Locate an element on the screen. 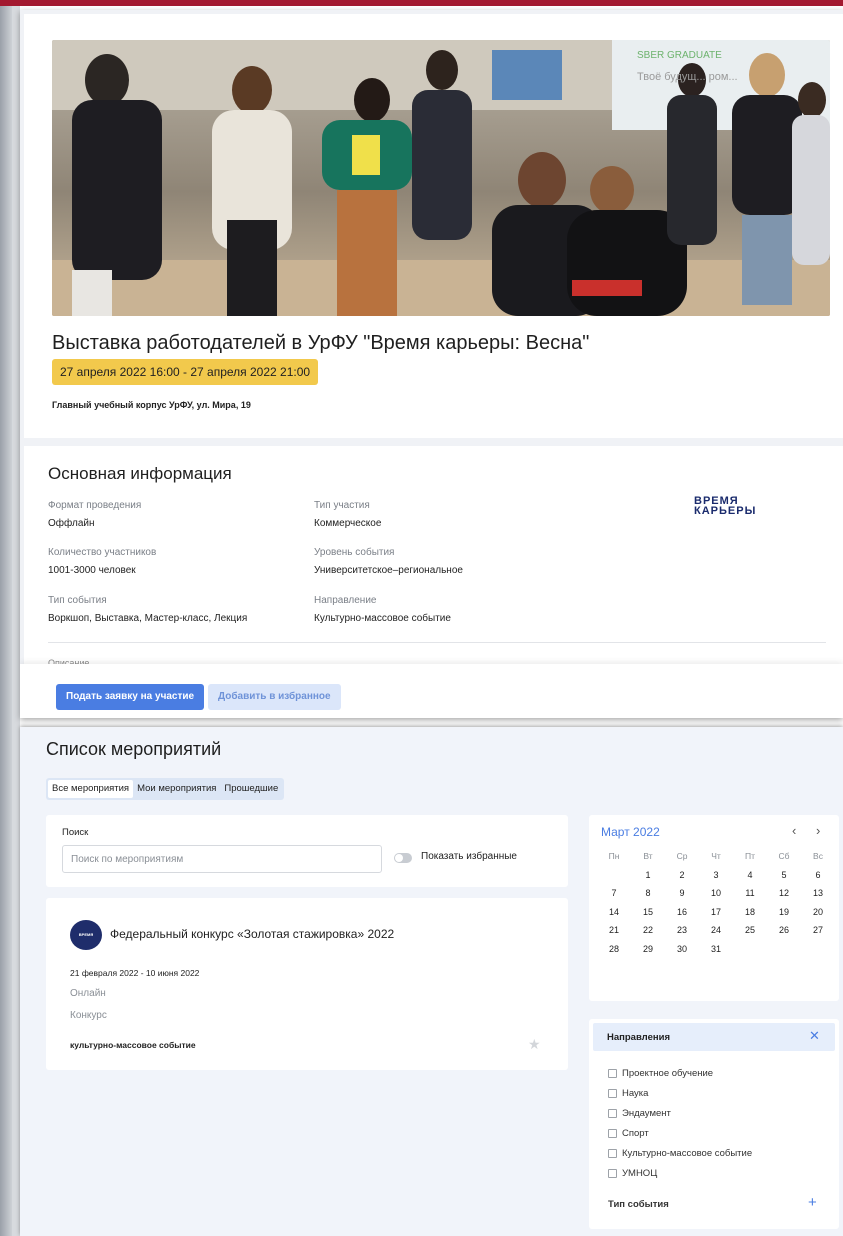 Image resolution: width=843 pixels, height=1236 pixels. toggle-knob is located at coordinates (399, 858).